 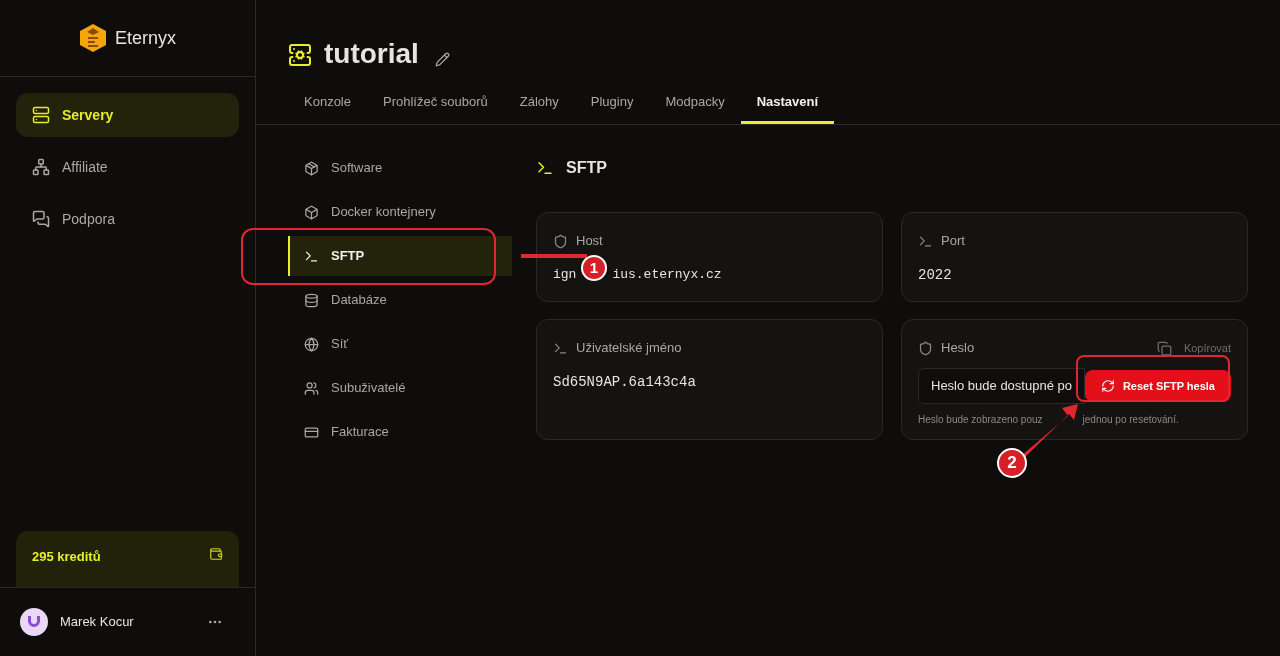 I want to click on tab: Prohlížeč souborů, so click(x=435, y=103).